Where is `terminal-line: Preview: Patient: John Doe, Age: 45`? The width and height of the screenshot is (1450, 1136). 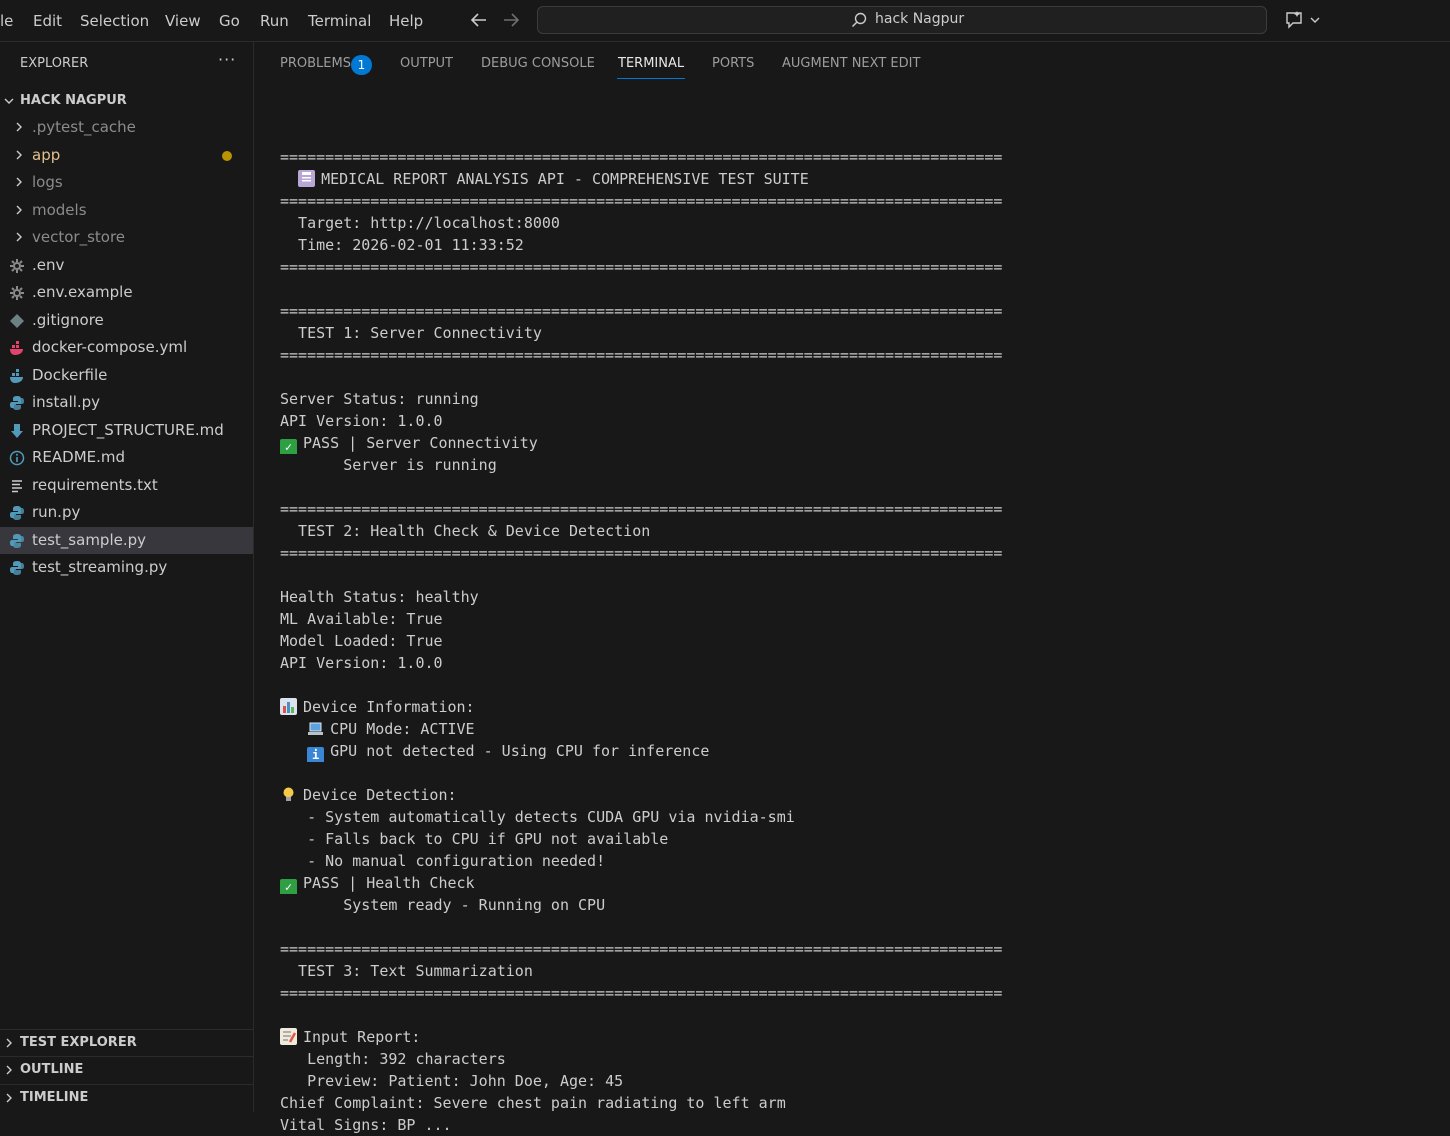
terminal-line: Preview: Patient: John Doe, Age: 45 is located at coordinates (452, 1081).